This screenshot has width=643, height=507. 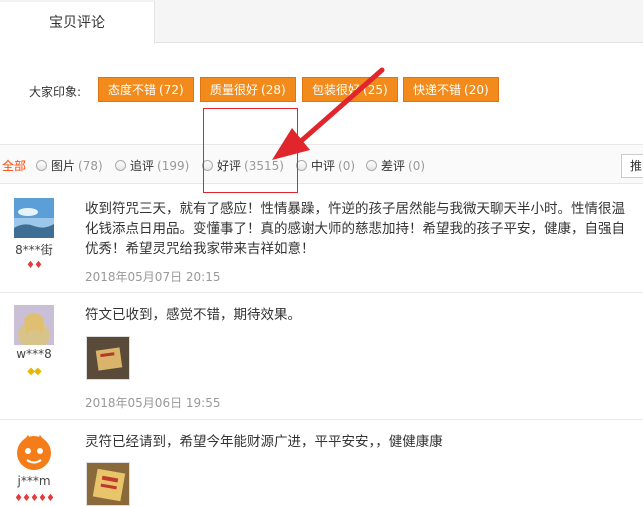 I want to click on avatar-default-icon, so click(x=34, y=452).